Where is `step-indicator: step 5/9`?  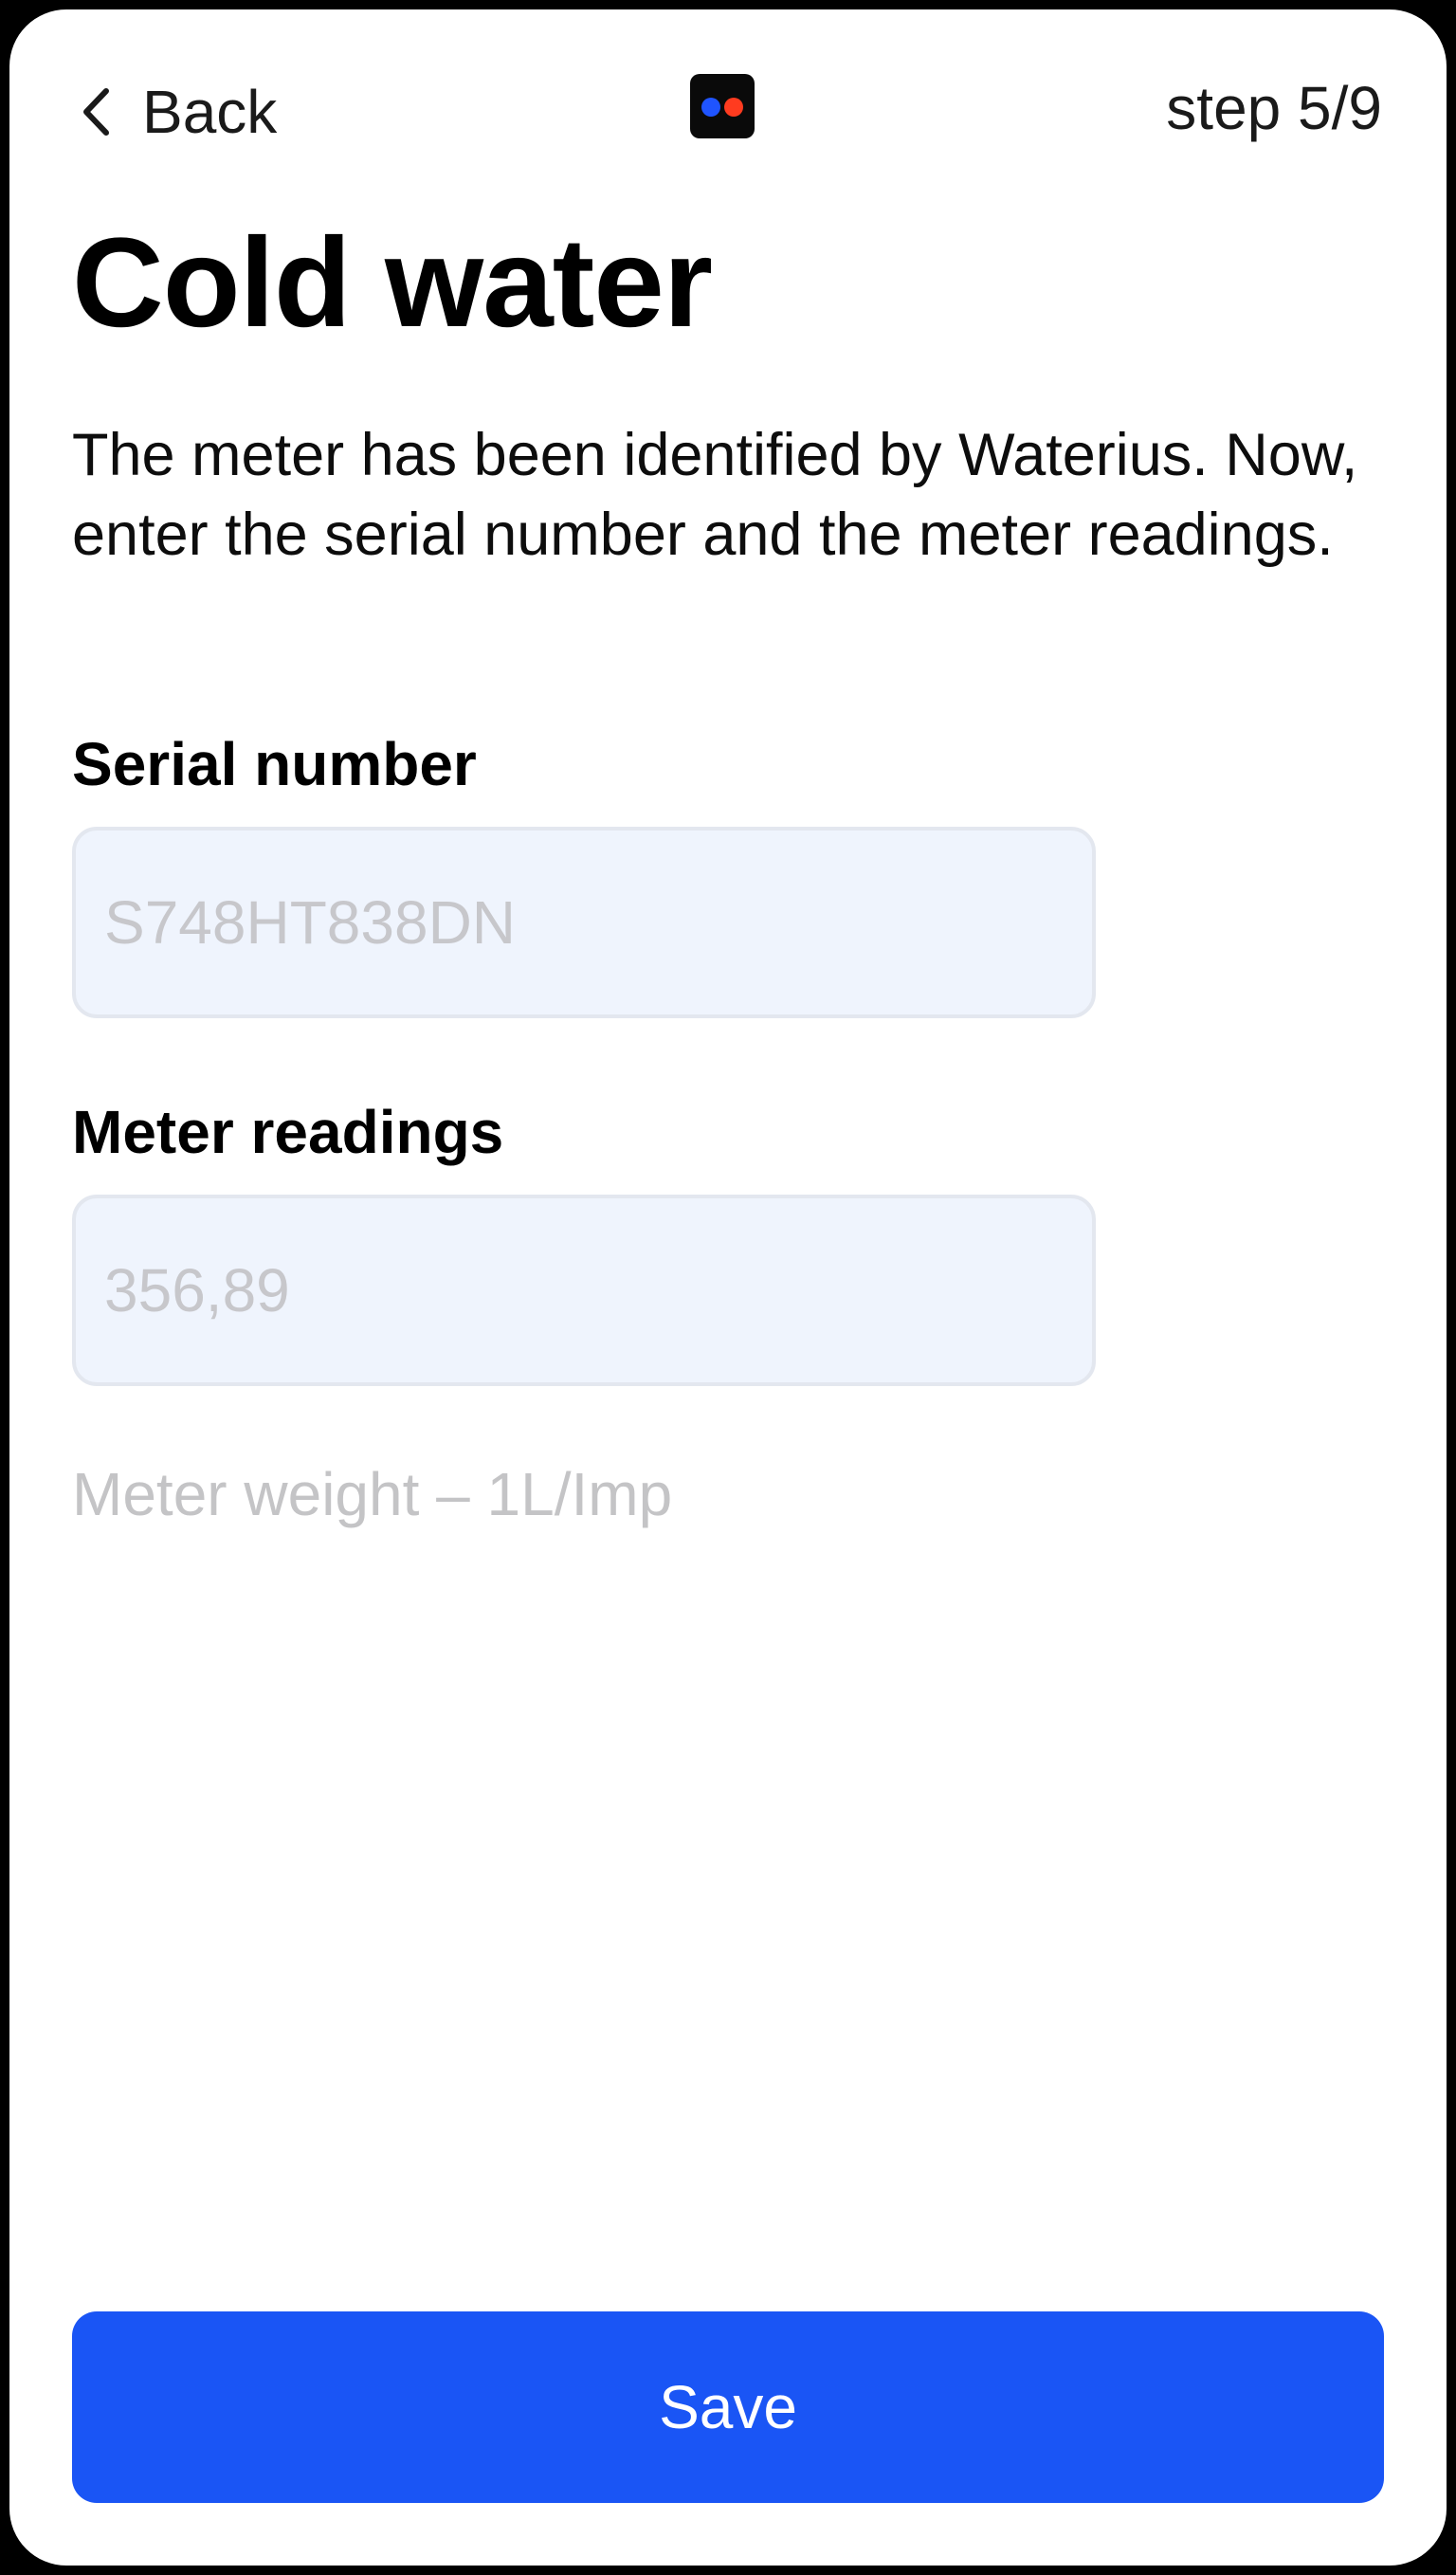
step-indicator: step 5/9 is located at coordinates (1274, 108).